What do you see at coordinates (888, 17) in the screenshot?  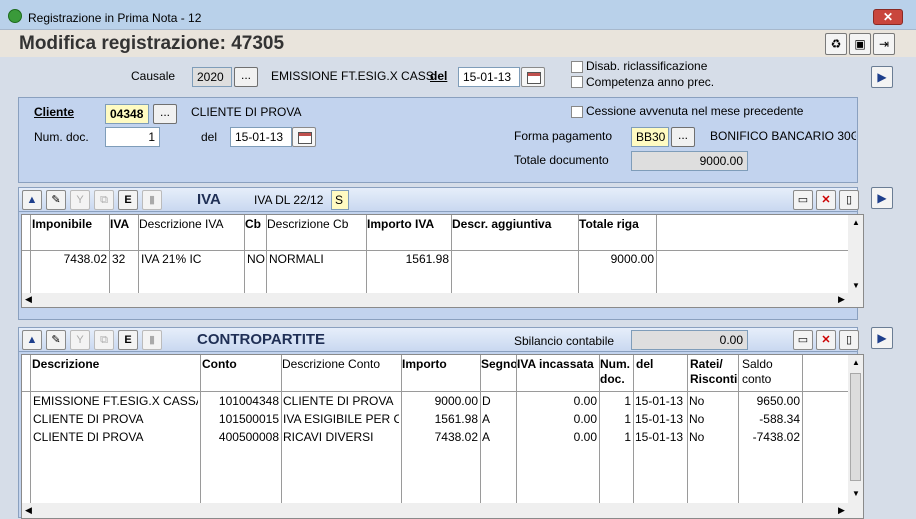 I see `window-close-button: ✕` at bounding box center [888, 17].